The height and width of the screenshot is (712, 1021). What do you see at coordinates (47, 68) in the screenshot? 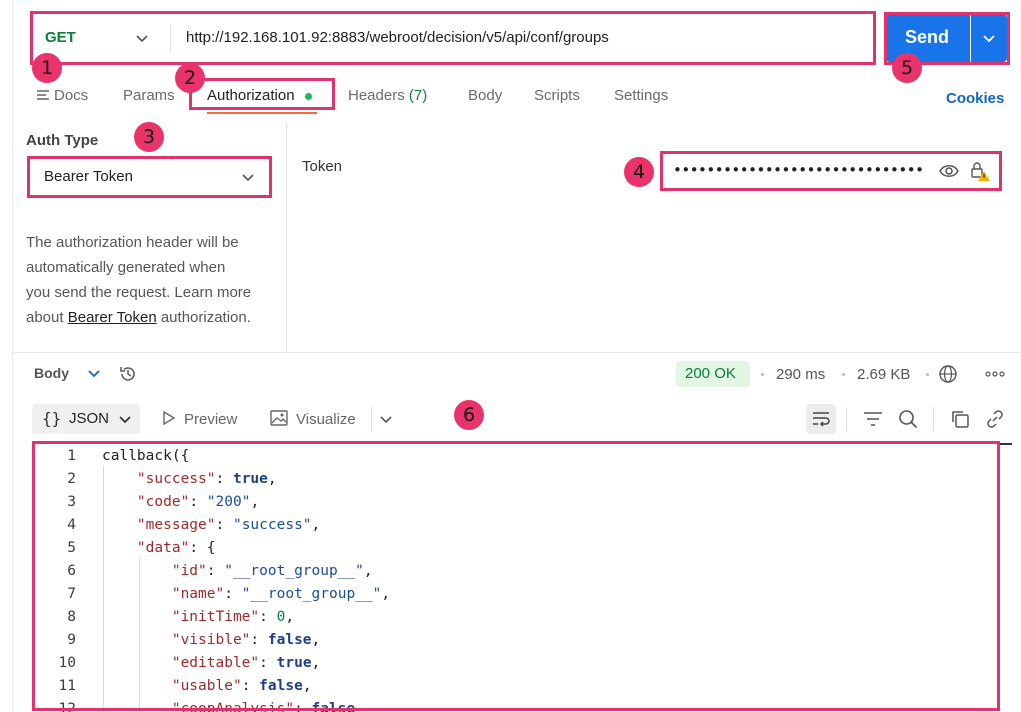
I see `callout-badge-1: 1` at bounding box center [47, 68].